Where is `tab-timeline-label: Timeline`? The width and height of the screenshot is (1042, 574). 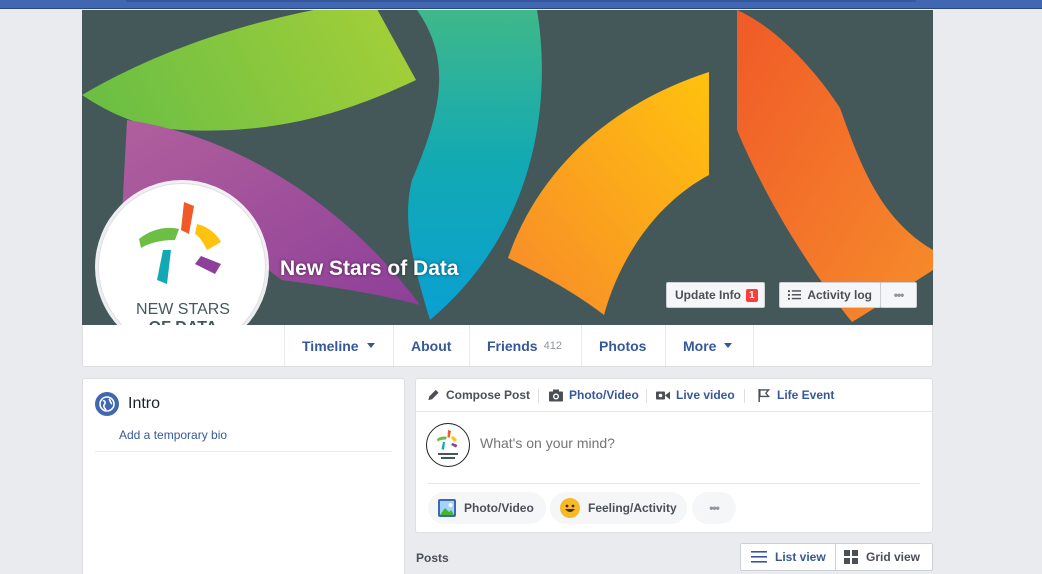 tab-timeline-label: Timeline is located at coordinates (330, 345).